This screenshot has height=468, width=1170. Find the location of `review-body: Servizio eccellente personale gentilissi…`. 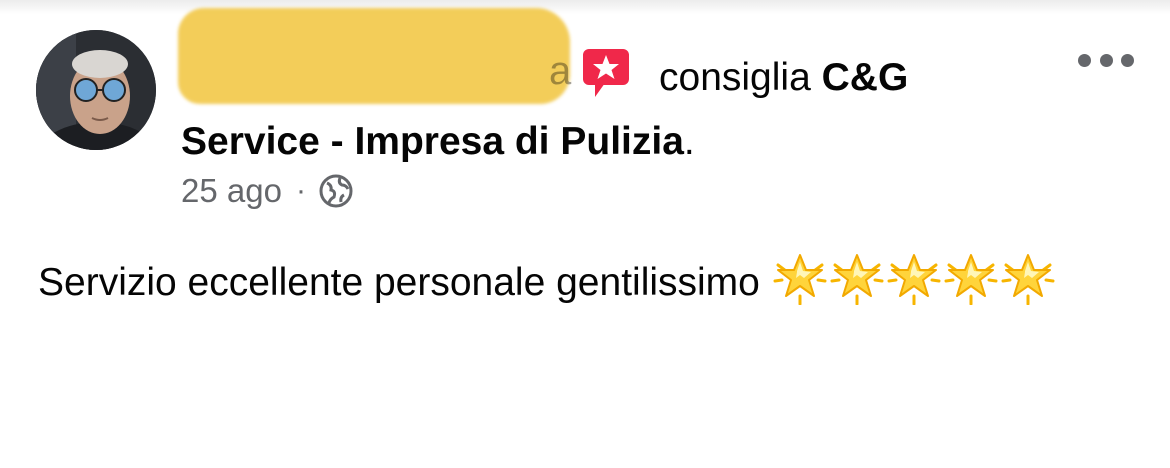

review-body: Servizio eccellente personale gentilissi… is located at coordinates (578, 283).